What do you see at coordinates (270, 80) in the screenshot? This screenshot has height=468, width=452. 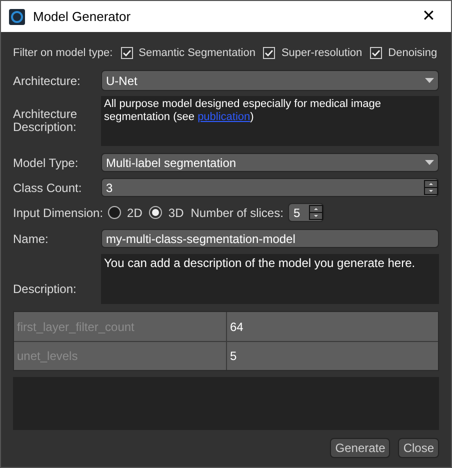 I see `architecture-dropdown: U-Net` at bounding box center [270, 80].